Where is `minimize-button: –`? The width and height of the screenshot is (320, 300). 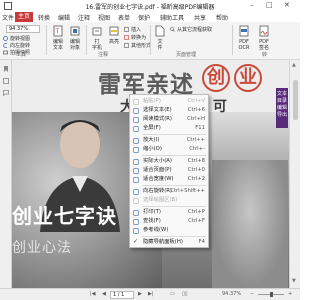
minimize-button: – is located at coordinates (252, 5).